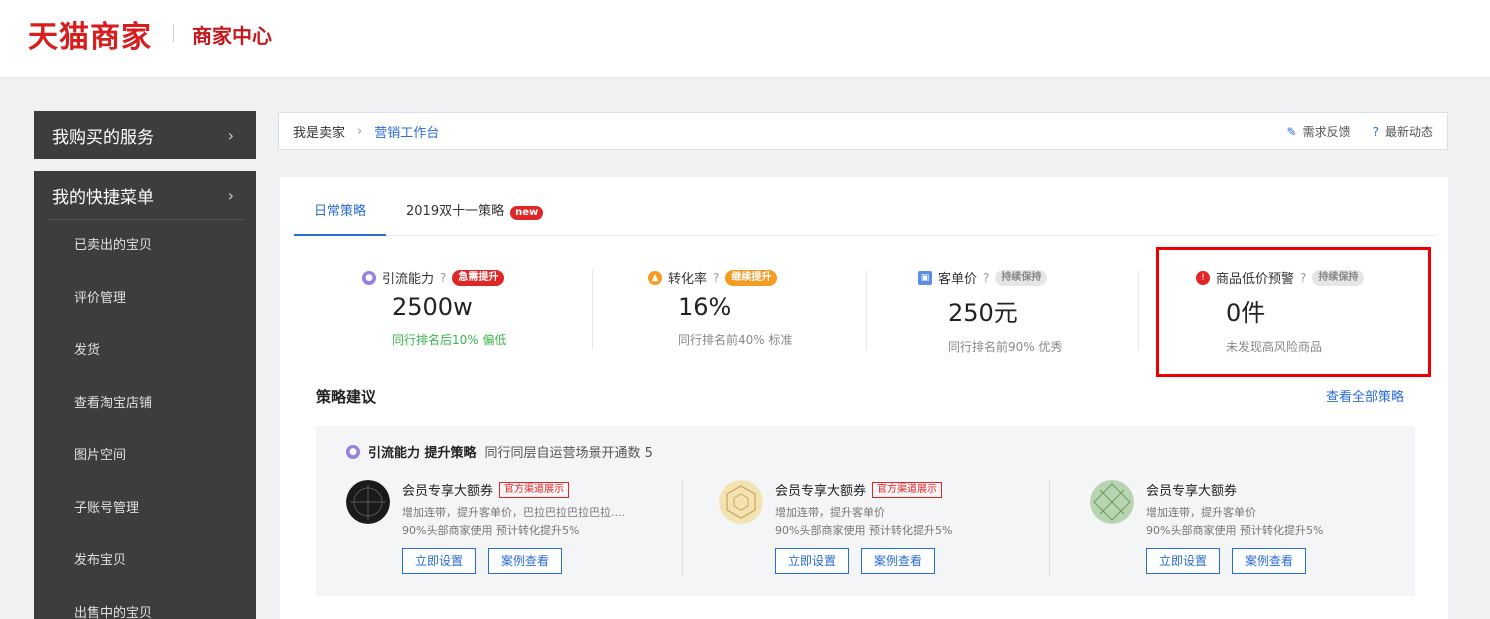  I want to click on tab-daily: 日常策略, so click(340, 212).